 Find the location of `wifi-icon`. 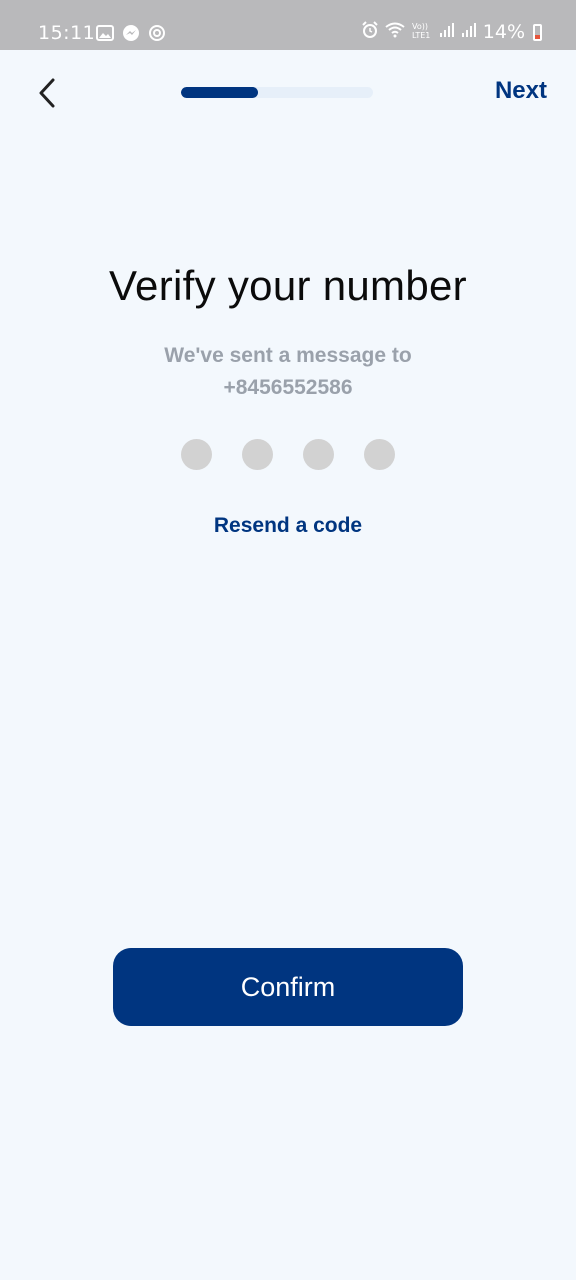

wifi-icon is located at coordinates (395, 32).